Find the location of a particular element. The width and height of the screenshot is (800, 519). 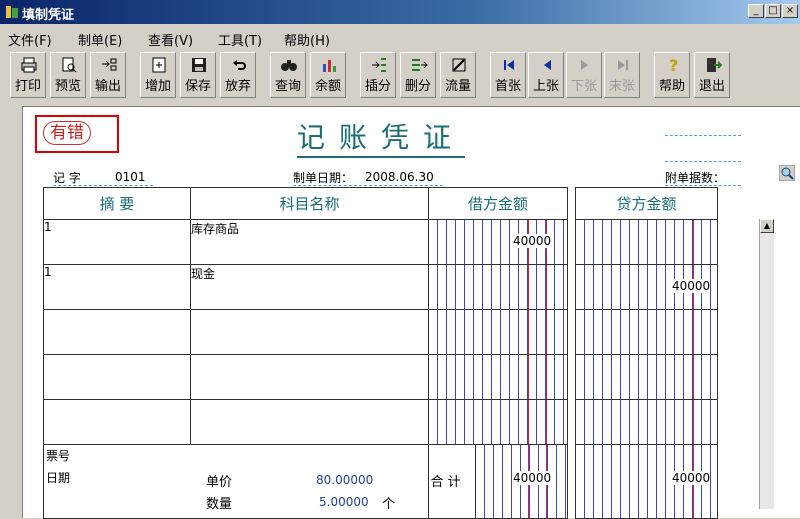

maximize-button: □ is located at coordinates (773, 11).